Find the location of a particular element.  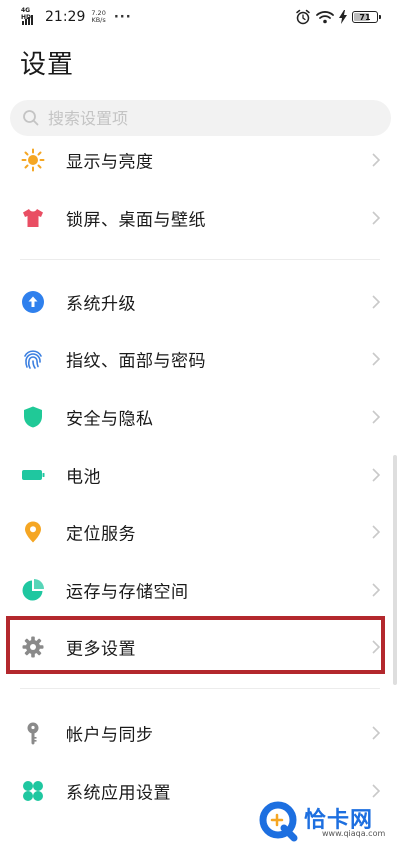

arrow-up-circle-icon is located at coordinates (33, 302).